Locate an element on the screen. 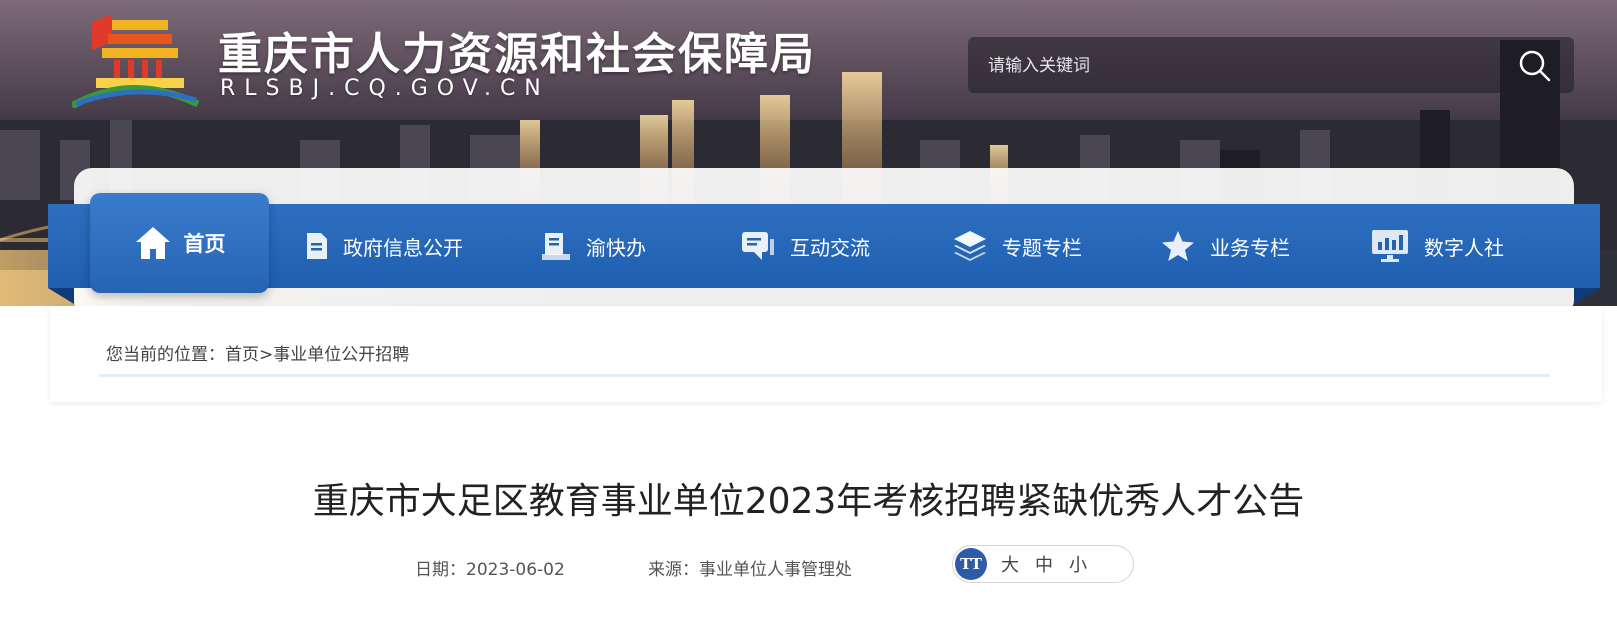 This screenshot has height=618, width=1617. font-size-switcher: TT 大 中 小 is located at coordinates (1043, 564).